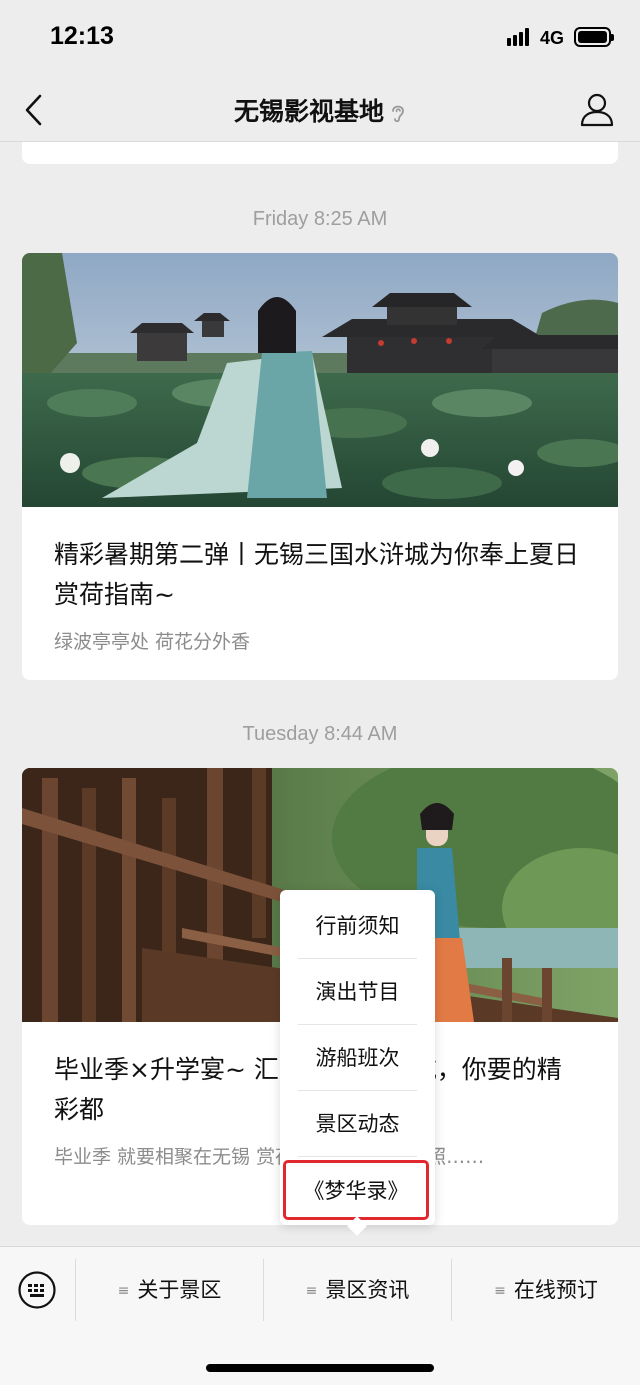 Image resolution: width=640 pixels, height=1385 pixels. I want to click on keyboard-toggle-button, so click(37, 1290).